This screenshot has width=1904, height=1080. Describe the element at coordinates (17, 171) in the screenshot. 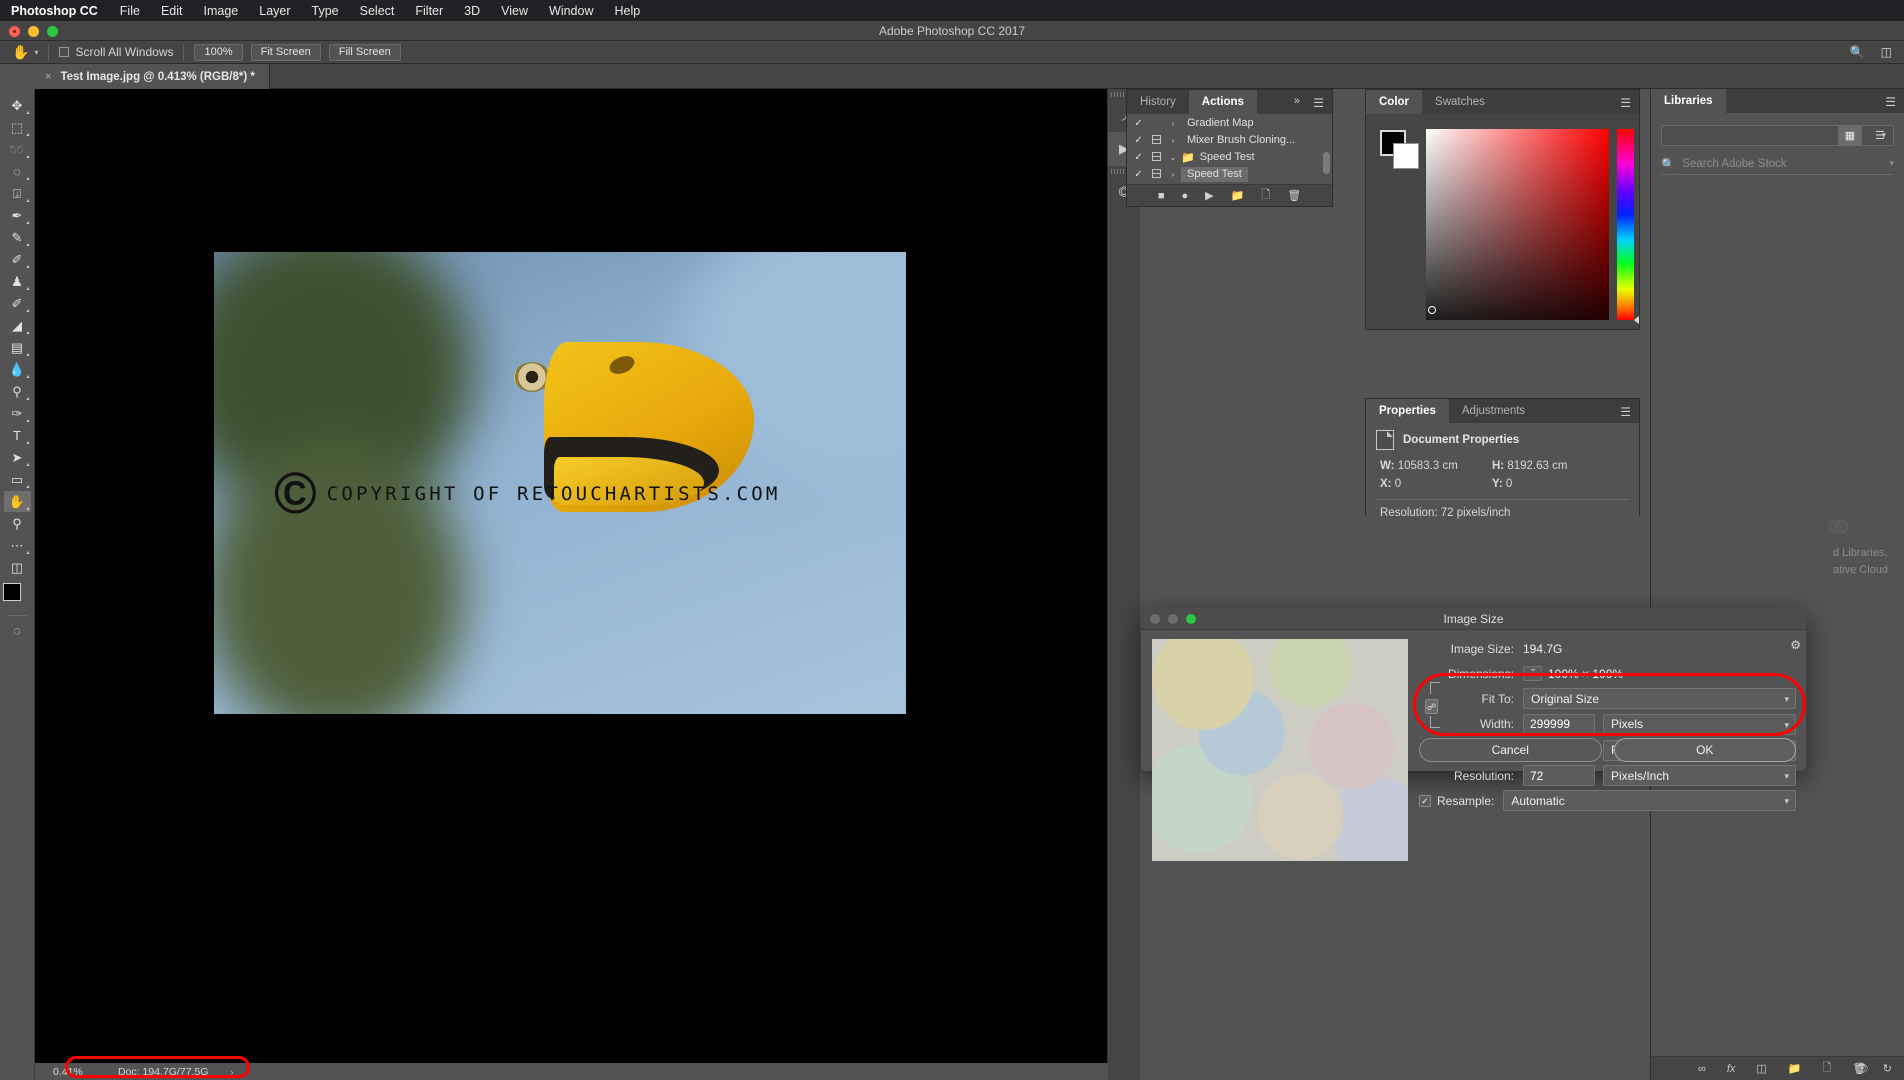

I see `quick-selection-tool: ◌` at that location.